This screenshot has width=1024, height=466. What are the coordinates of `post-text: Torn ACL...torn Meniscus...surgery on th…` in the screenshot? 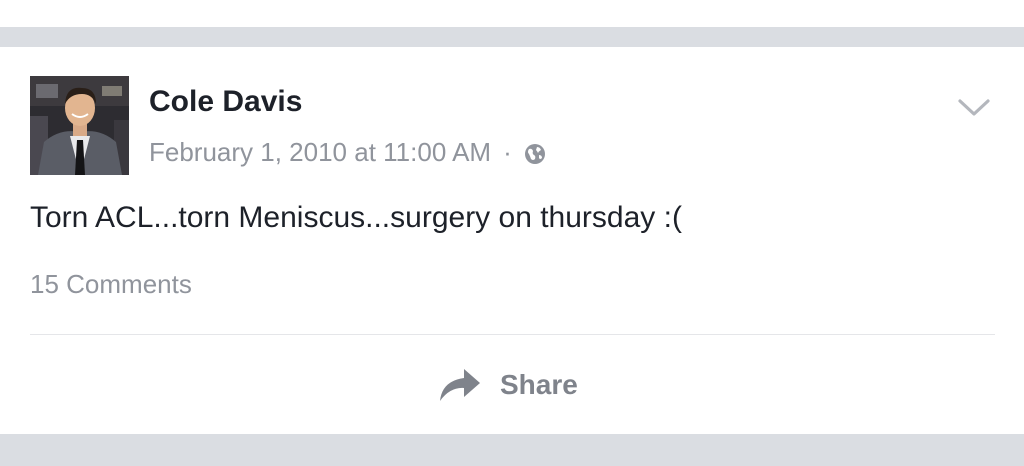 It's located at (356, 217).